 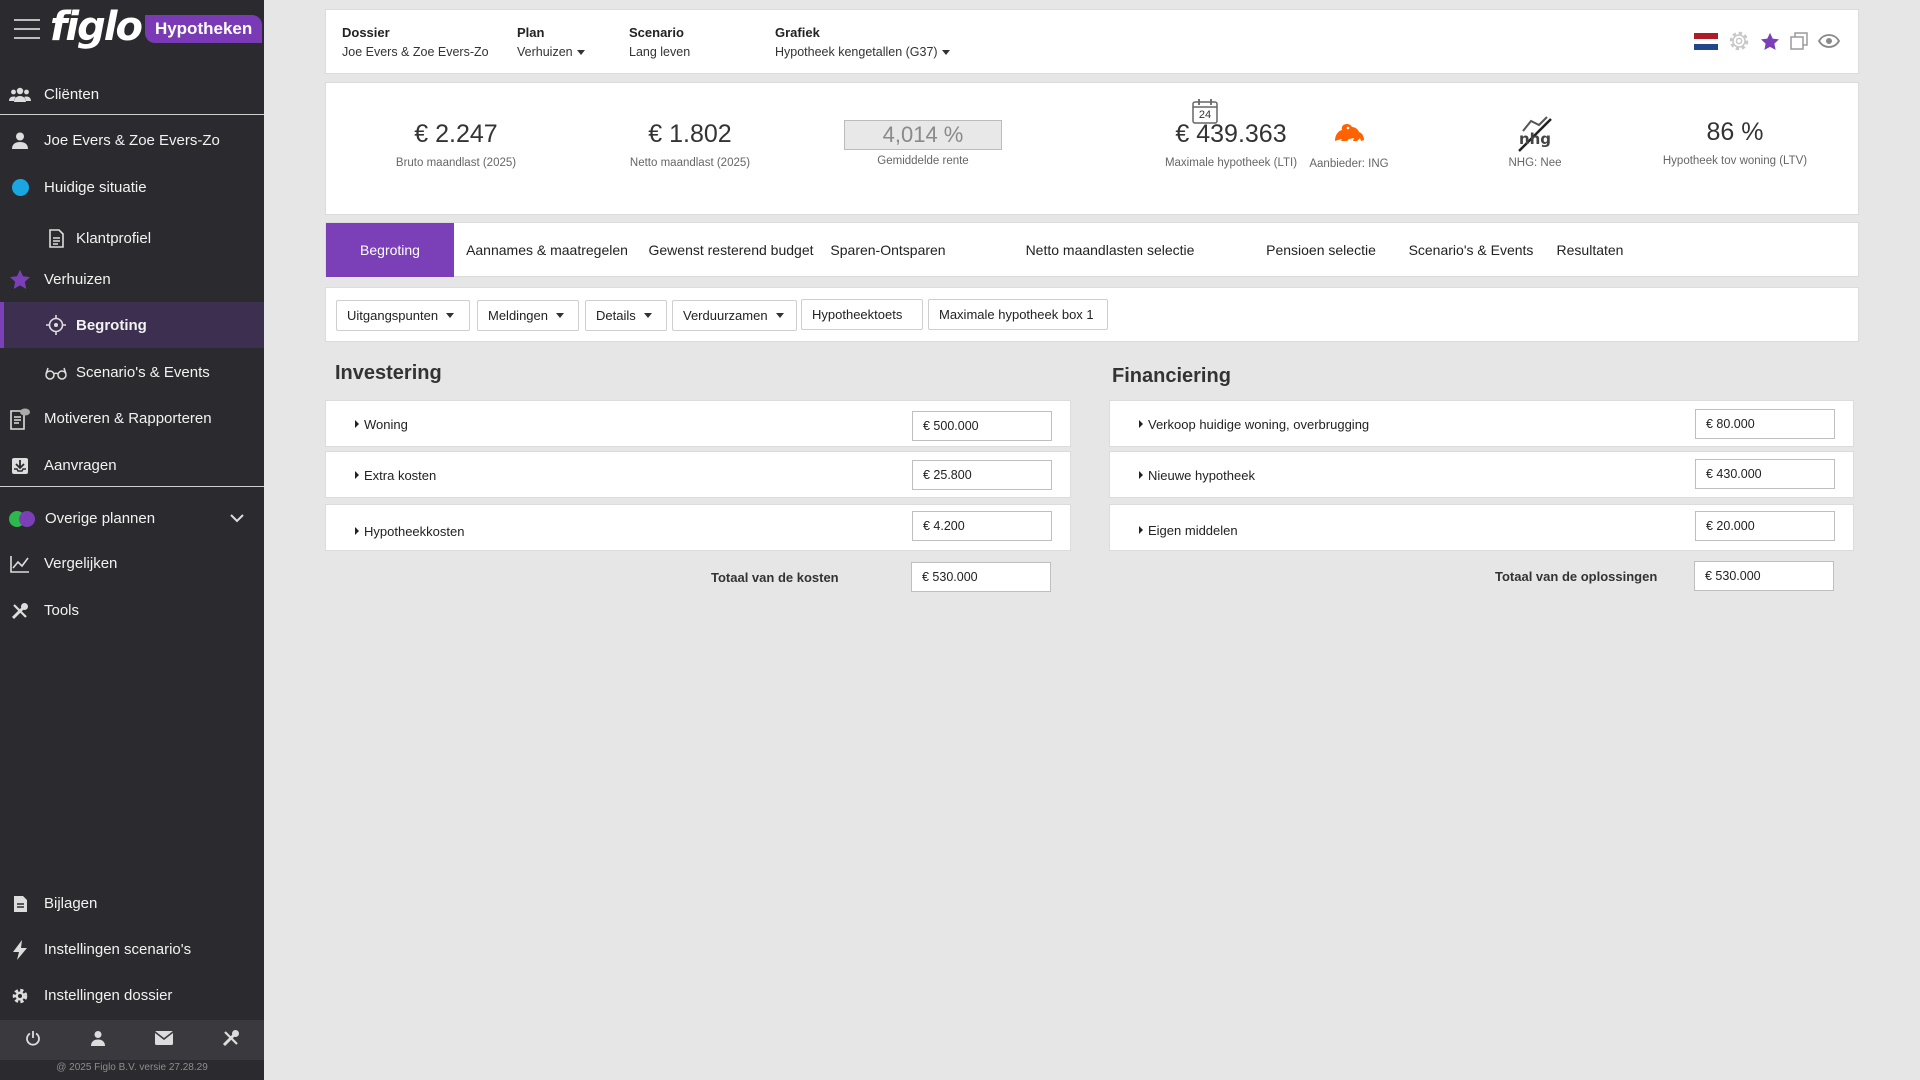 I want to click on nhg-label: NHG: Nee, so click(x=1535, y=163).